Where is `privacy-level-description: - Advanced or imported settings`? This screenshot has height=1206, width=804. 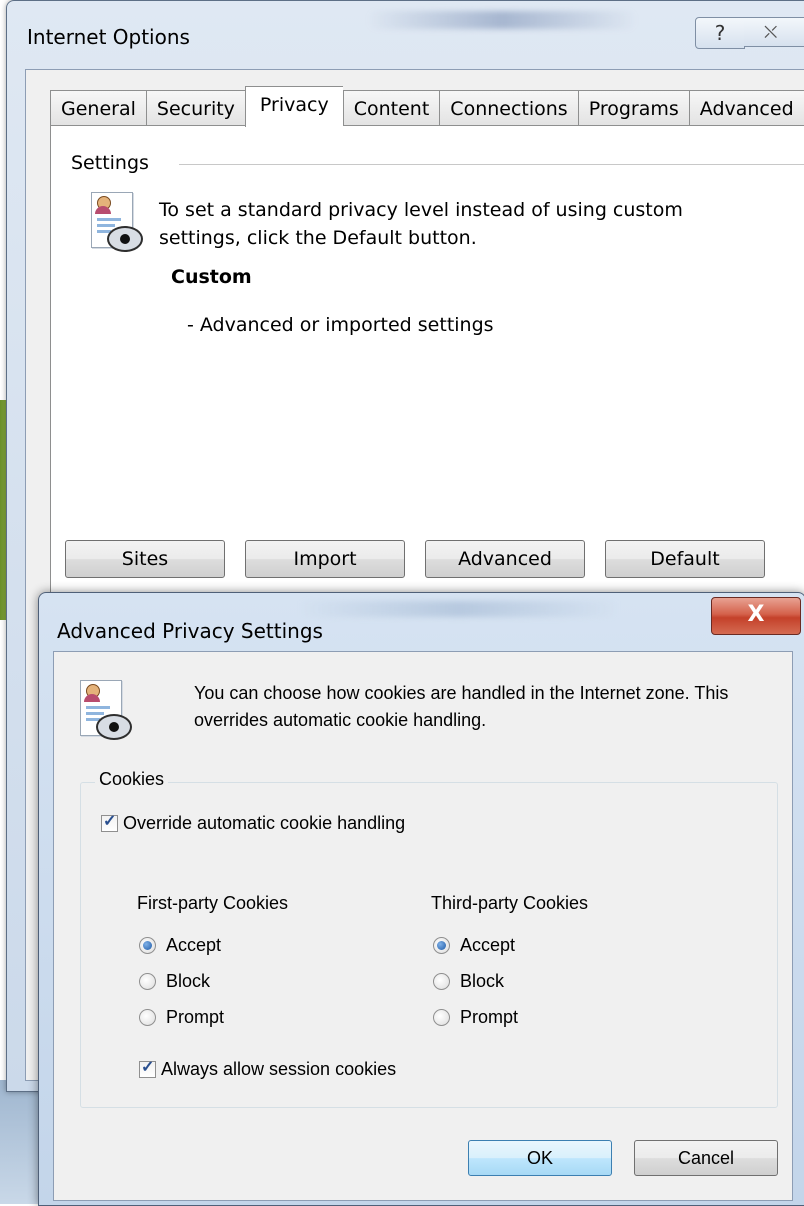 privacy-level-description: - Advanced or imported settings is located at coordinates (340, 325).